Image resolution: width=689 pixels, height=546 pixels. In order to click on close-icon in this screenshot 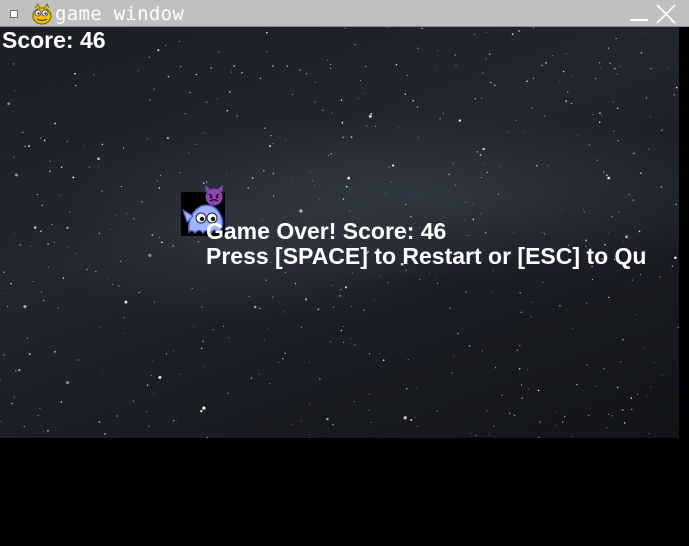, I will do `click(666, 14)`.